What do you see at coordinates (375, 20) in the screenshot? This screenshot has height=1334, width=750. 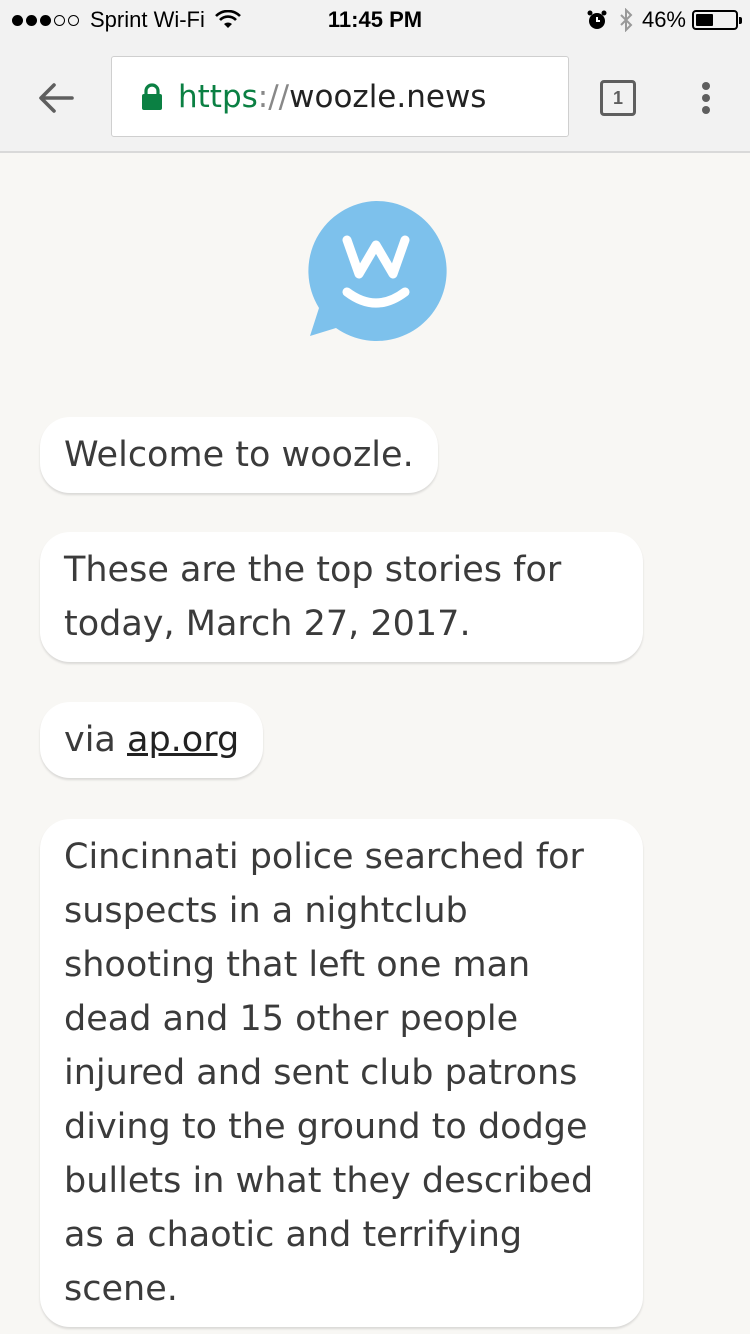 I see `status-bar: Sprint Wi-Fi 11:45 PM 46%` at bounding box center [375, 20].